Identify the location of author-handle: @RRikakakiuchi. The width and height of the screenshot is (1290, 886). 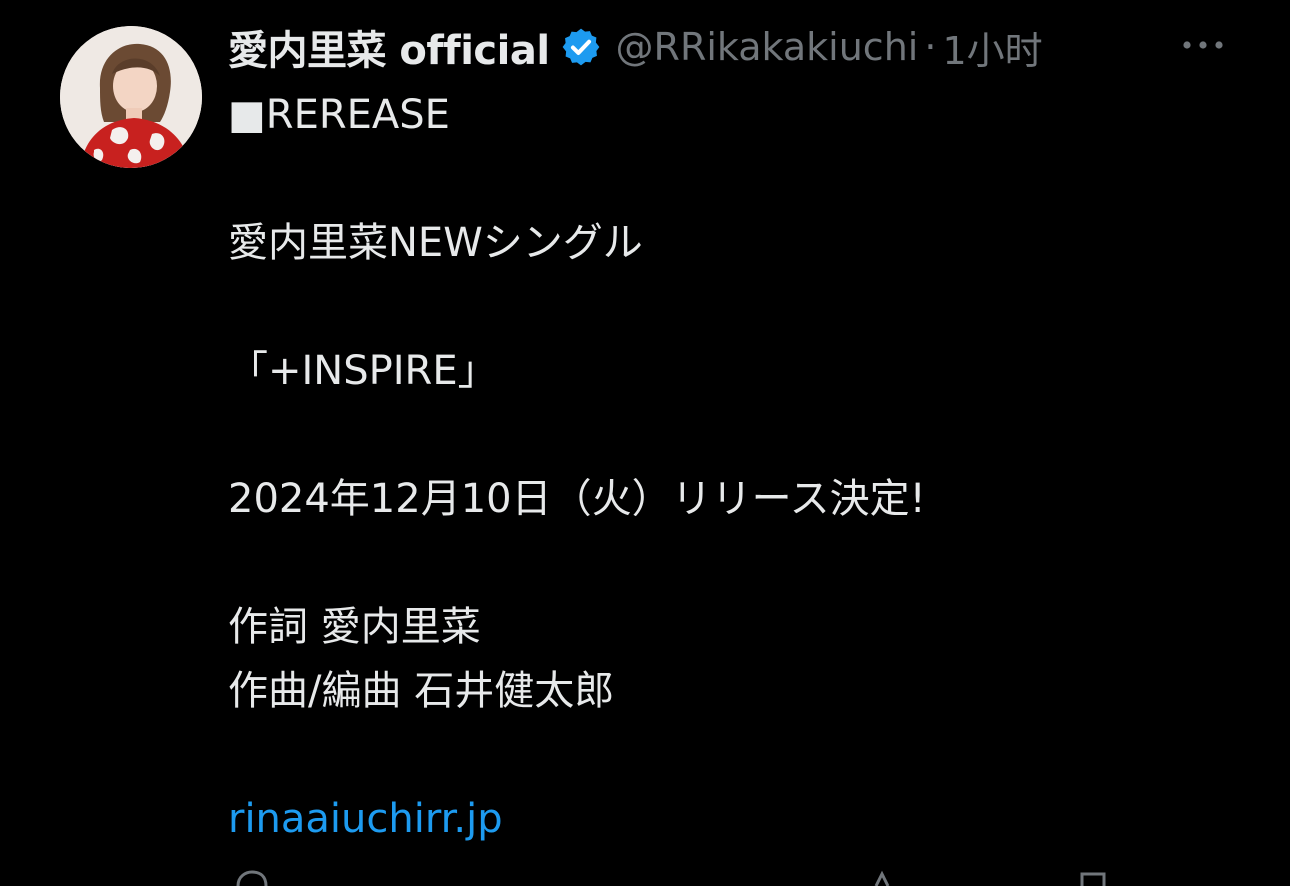
(767, 47).